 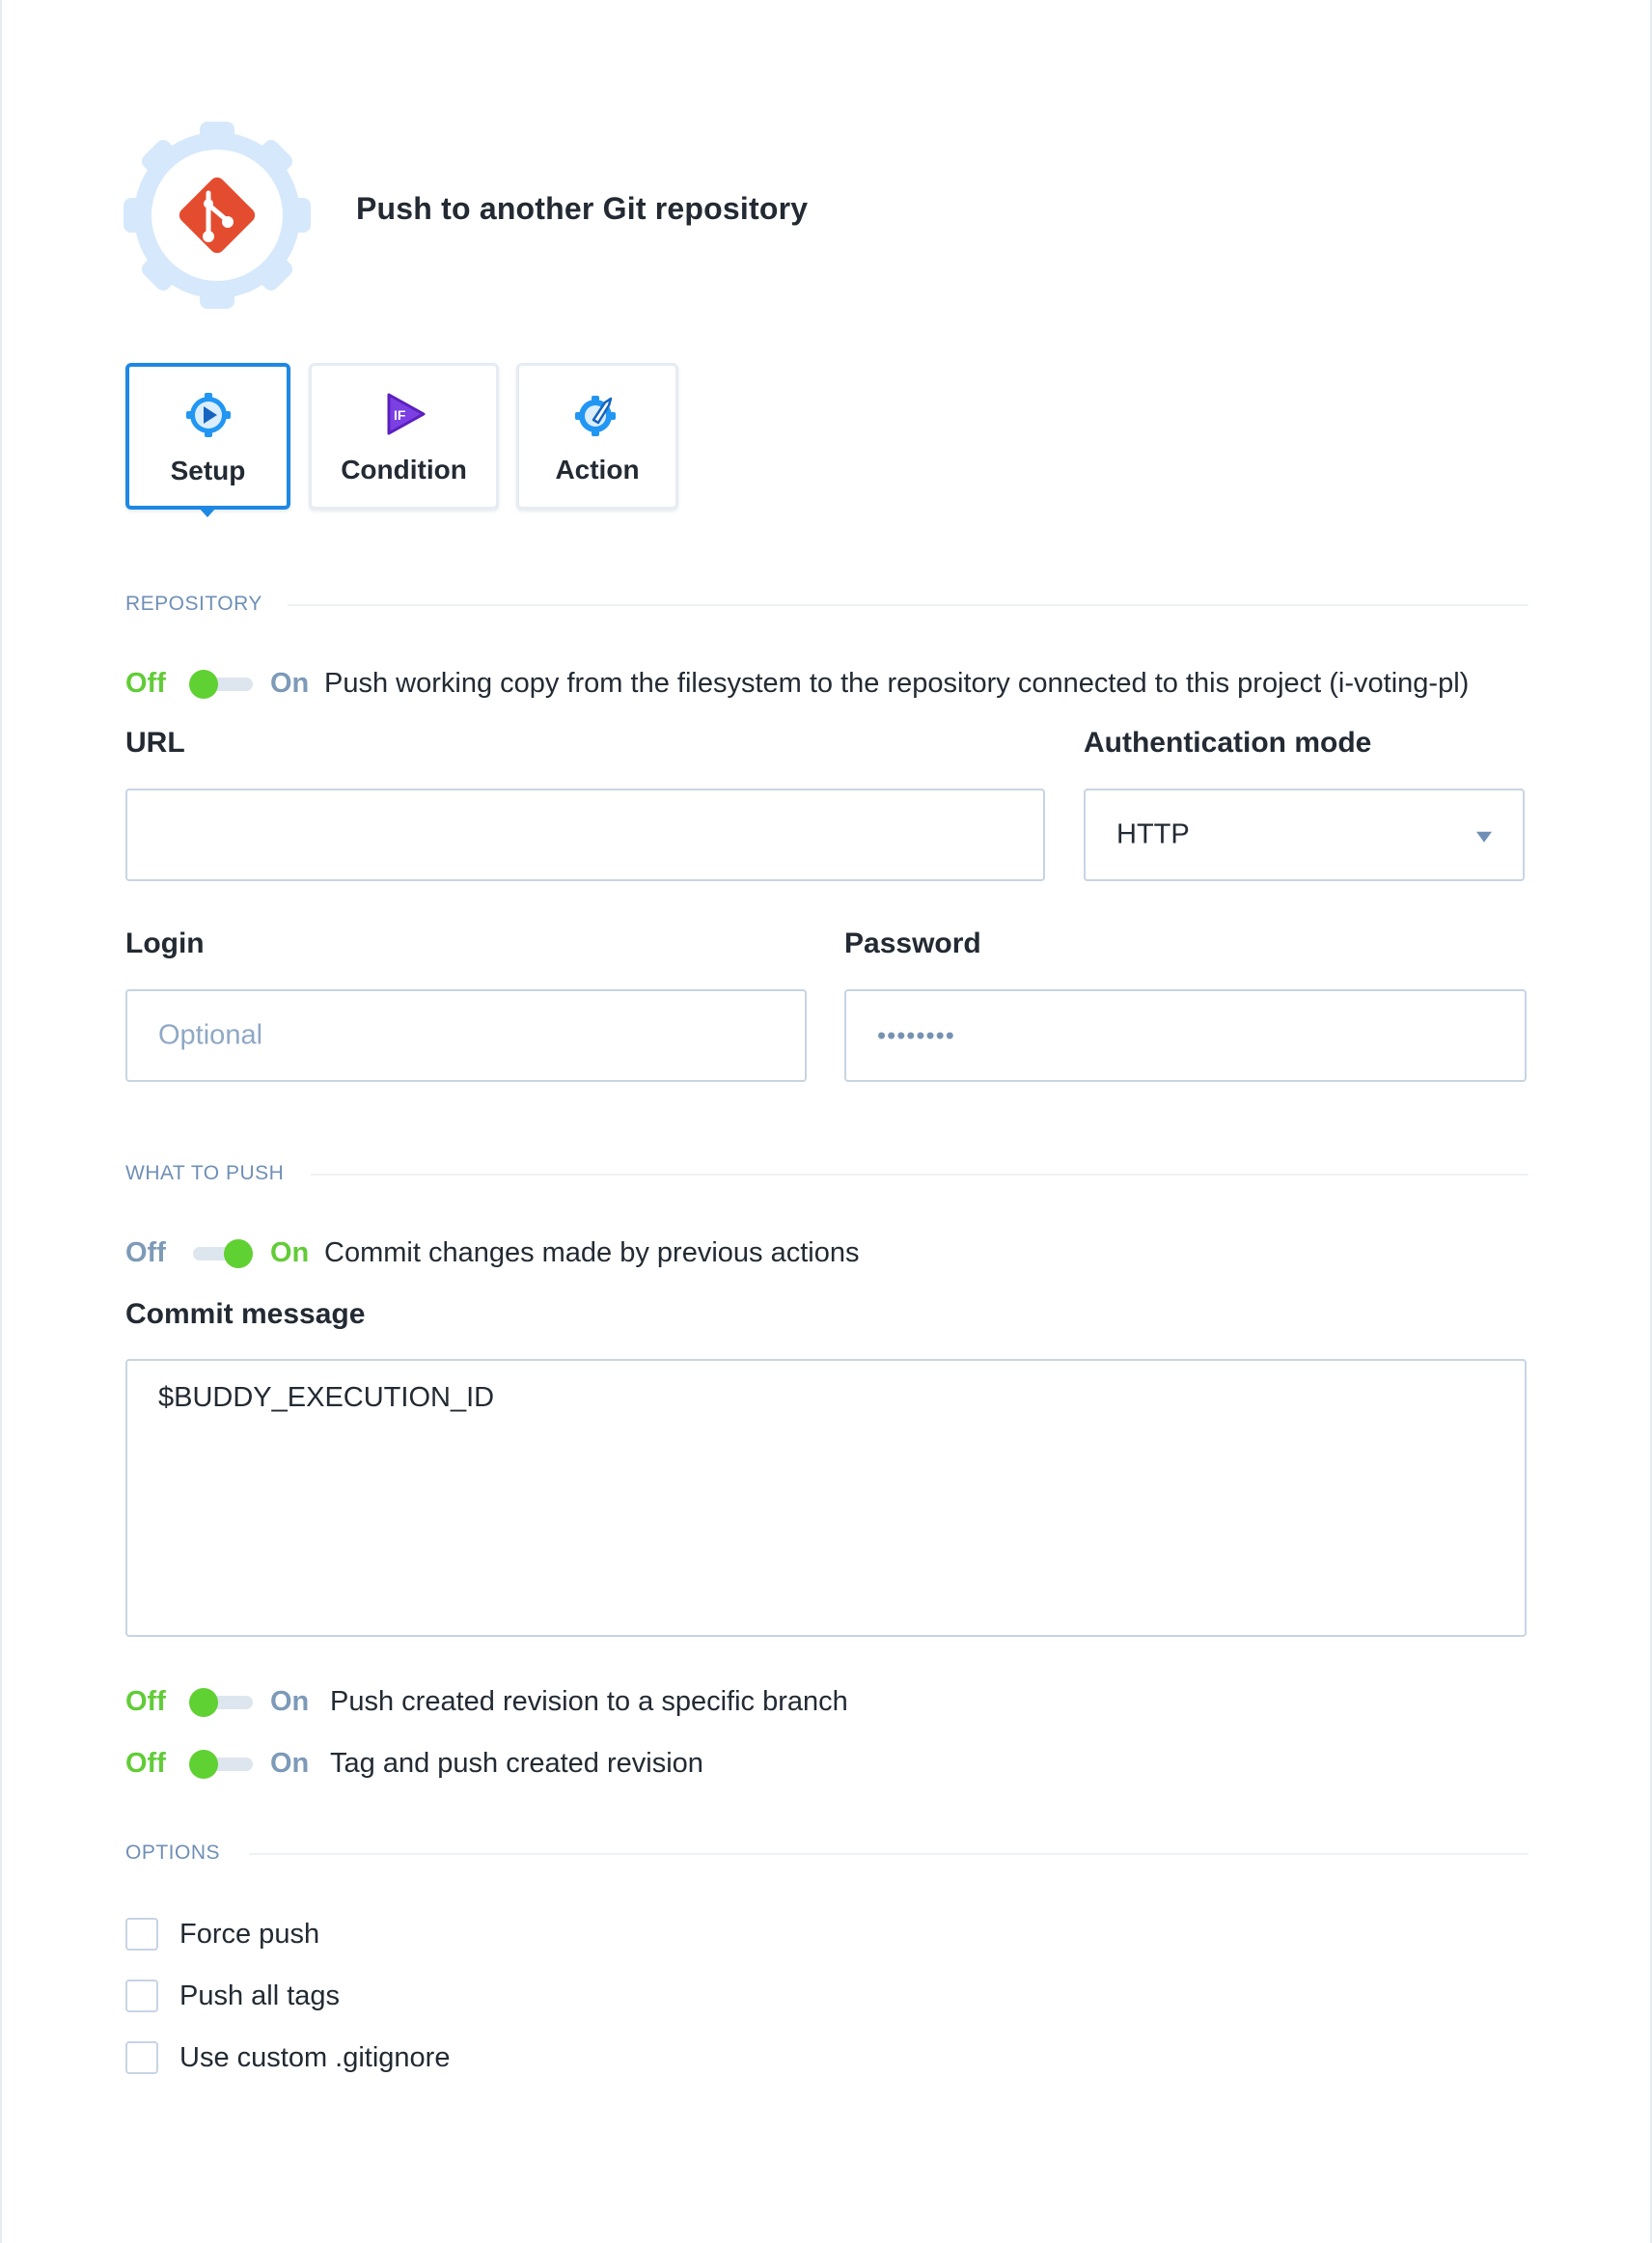 I want to click on page-title: Push to another Git repository, so click(x=582, y=208).